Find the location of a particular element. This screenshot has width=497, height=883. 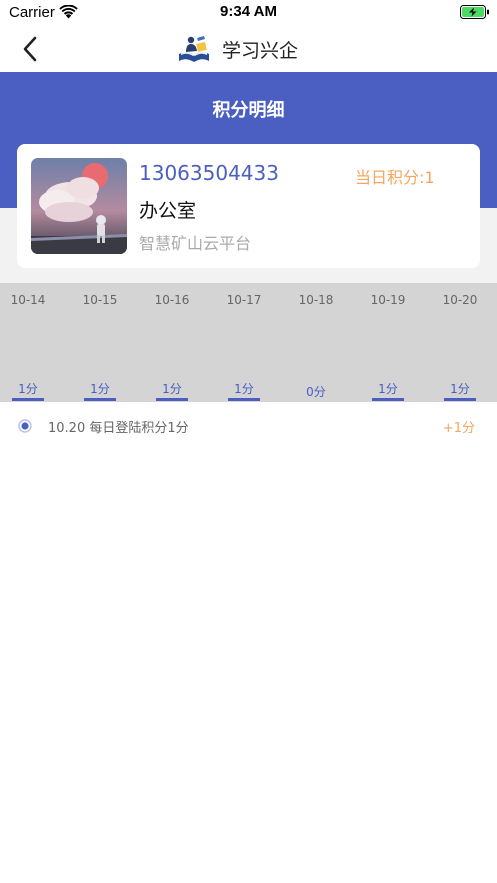

clock: 9:34 AM is located at coordinates (248, 11).